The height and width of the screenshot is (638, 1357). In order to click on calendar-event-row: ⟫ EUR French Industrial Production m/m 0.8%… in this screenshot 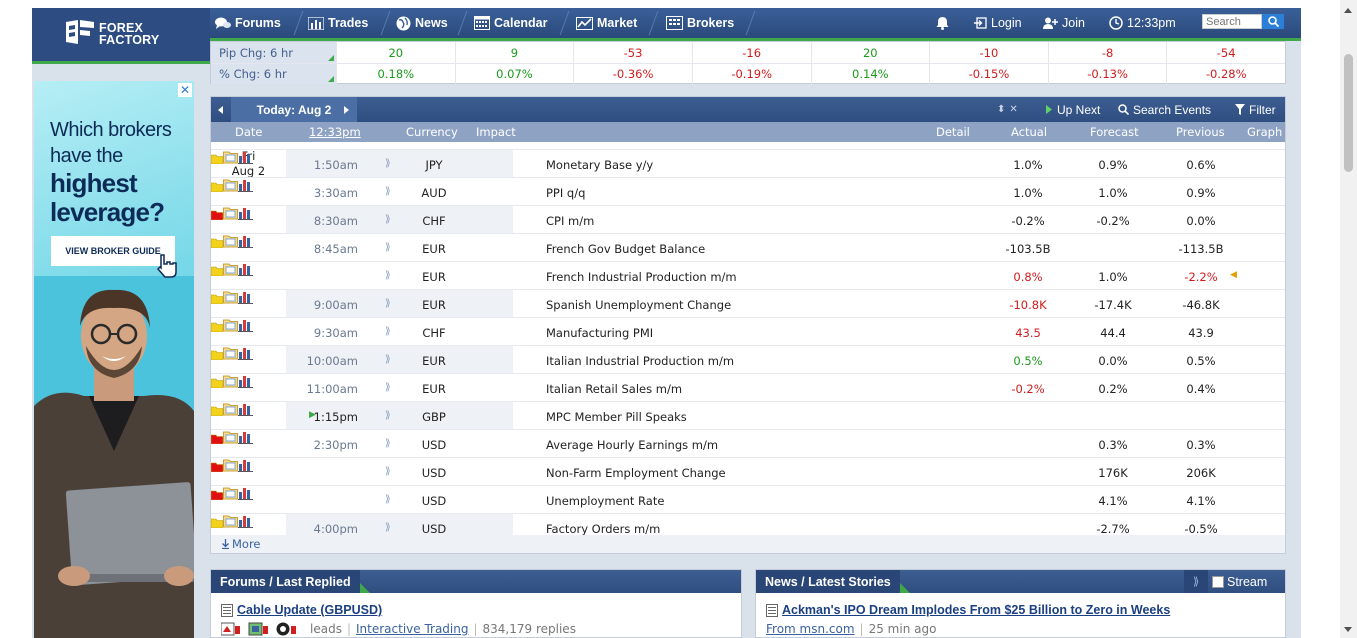, I will do `click(747, 275)`.